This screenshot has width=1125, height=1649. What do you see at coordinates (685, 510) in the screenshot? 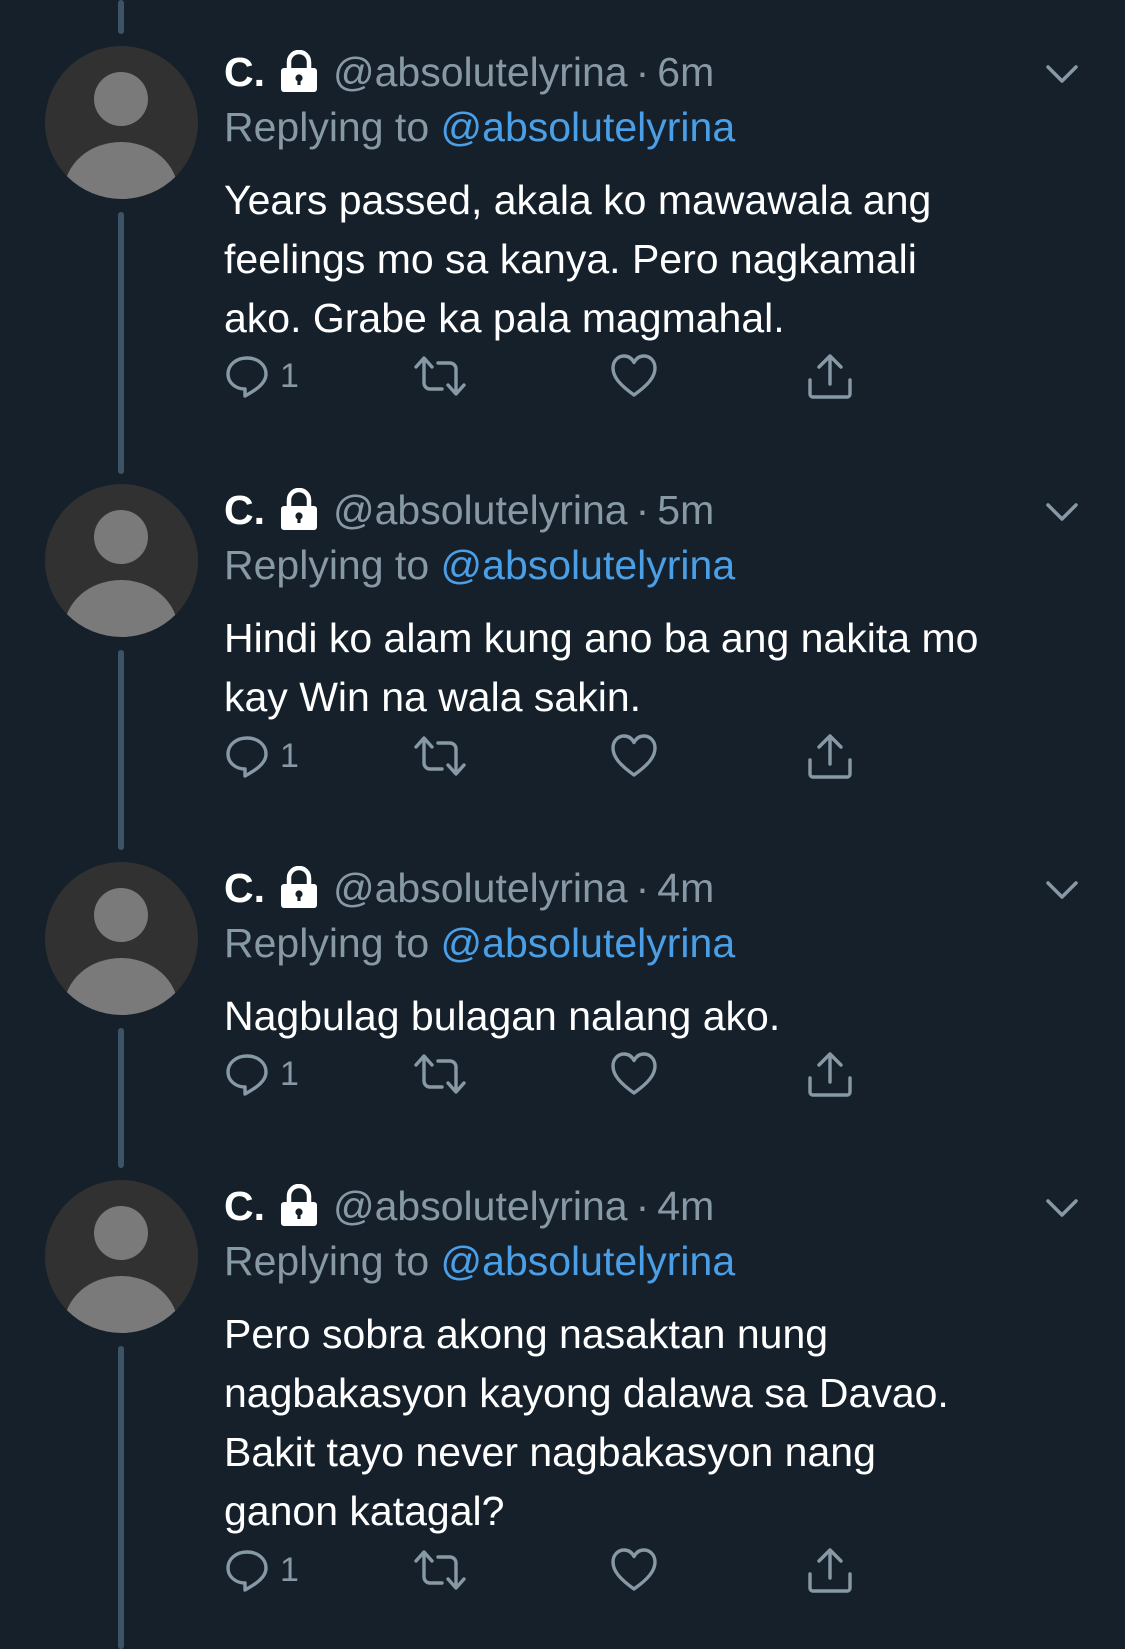
I see `timestamp: 5m` at bounding box center [685, 510].